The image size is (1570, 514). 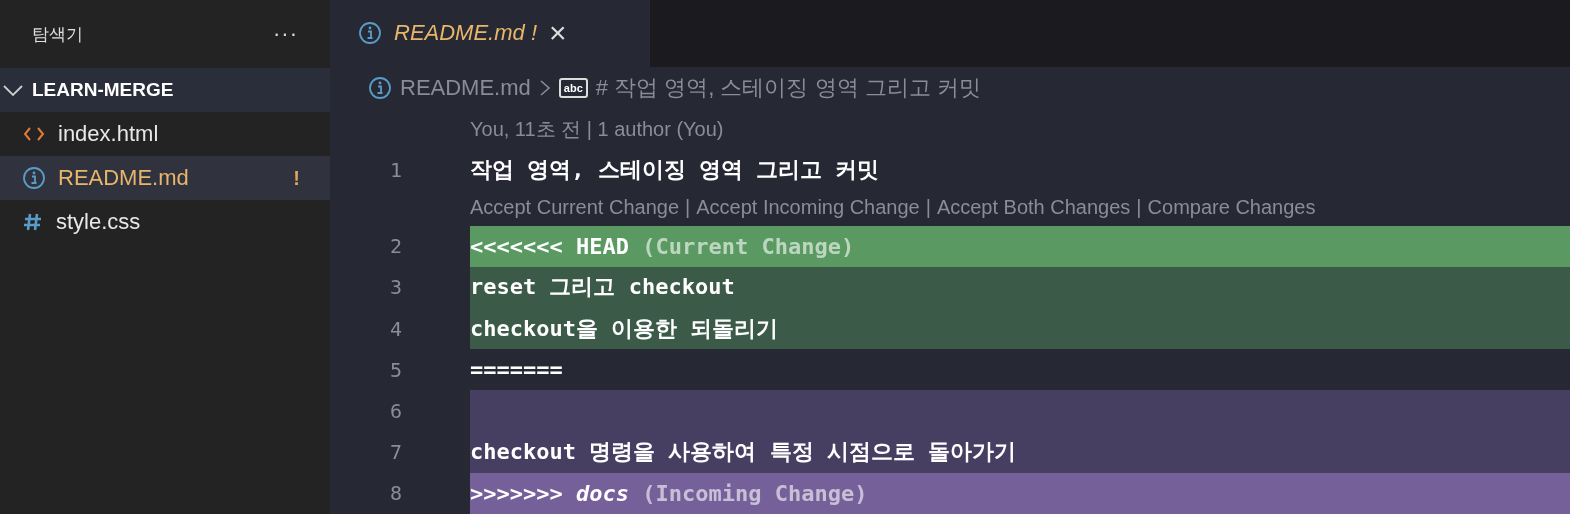 What do you see at coordinates (490, 33) in the screenshot?
I see `editor-tab: README.md ! ×` at bounding box center [490, 33].